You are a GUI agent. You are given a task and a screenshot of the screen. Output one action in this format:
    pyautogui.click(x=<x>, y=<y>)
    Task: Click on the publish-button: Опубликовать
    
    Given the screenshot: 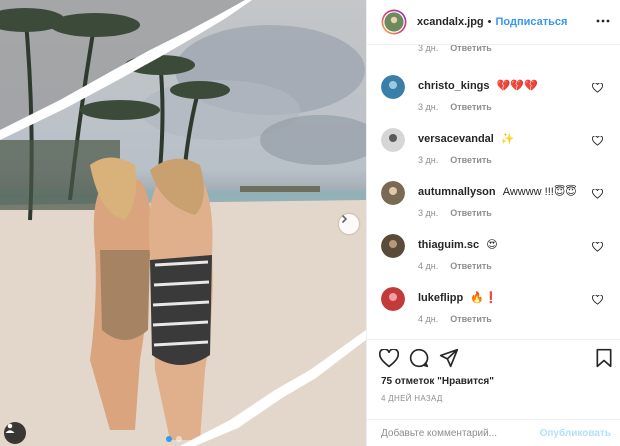 What is the action you would take?
    pyautogui.click(x=575, y=433)
    